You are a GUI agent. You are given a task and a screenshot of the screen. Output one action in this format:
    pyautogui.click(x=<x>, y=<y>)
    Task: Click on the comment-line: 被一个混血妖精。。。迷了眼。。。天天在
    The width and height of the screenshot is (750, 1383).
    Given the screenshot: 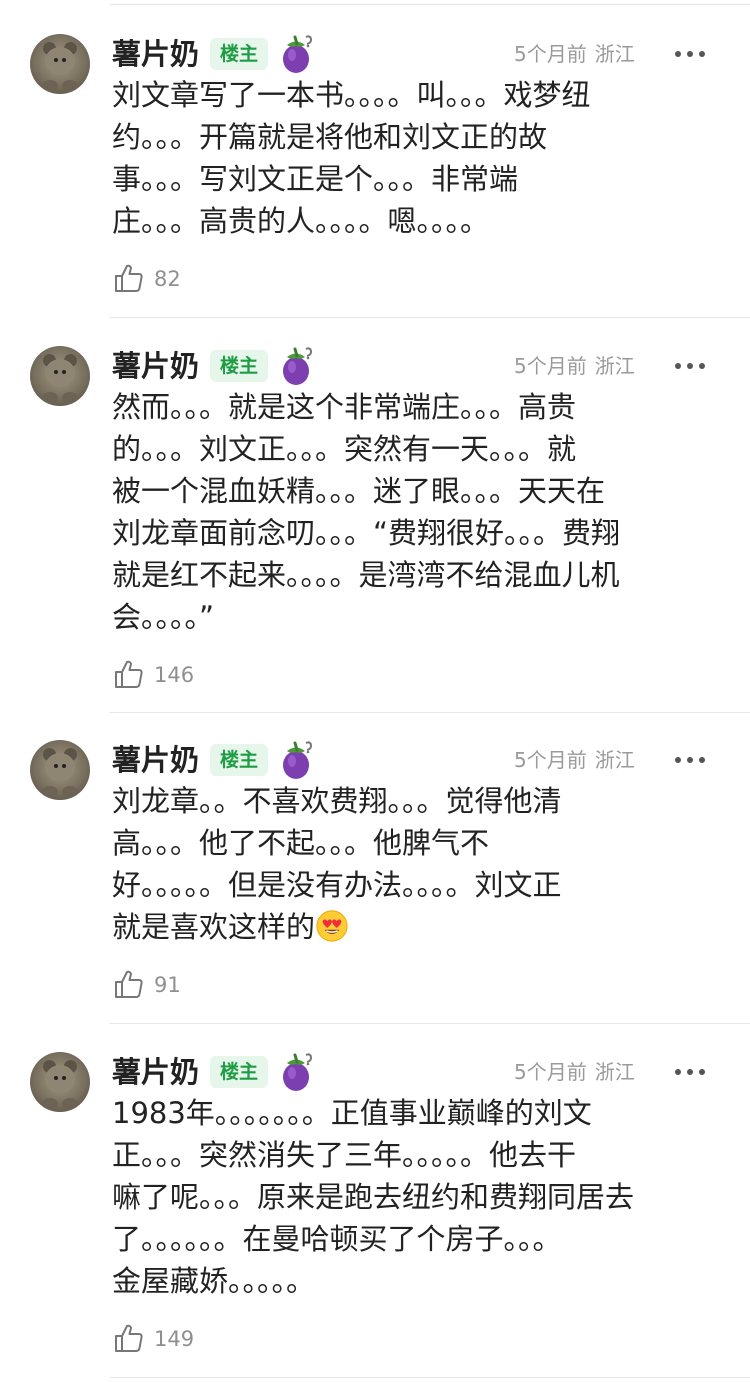 What is the action you would take?
    pyautogui.click(x=359, y=491)
    